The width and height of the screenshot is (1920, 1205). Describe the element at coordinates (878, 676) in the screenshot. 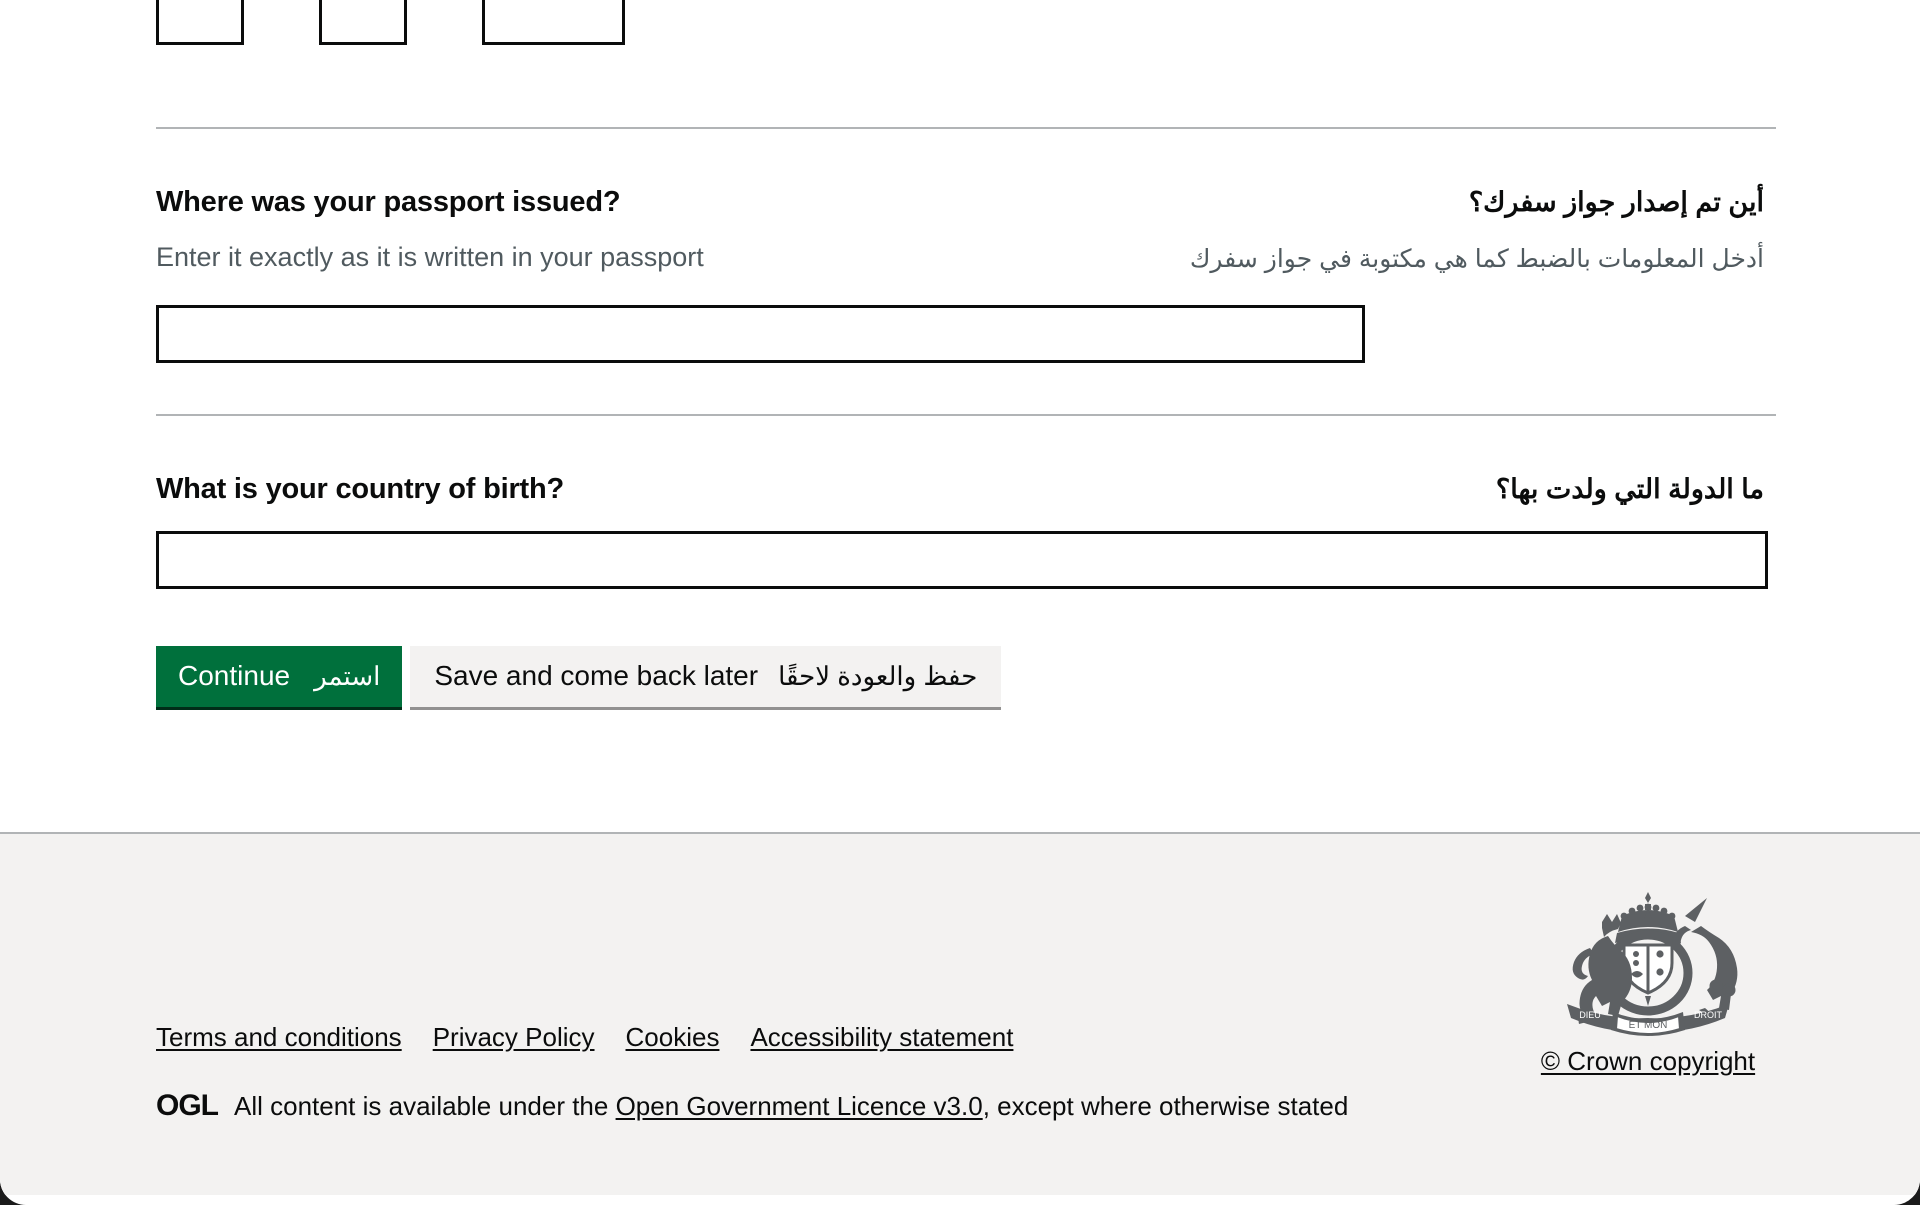

I see `save-label-ar: حفظ والعودة لاحقًا` at that location.